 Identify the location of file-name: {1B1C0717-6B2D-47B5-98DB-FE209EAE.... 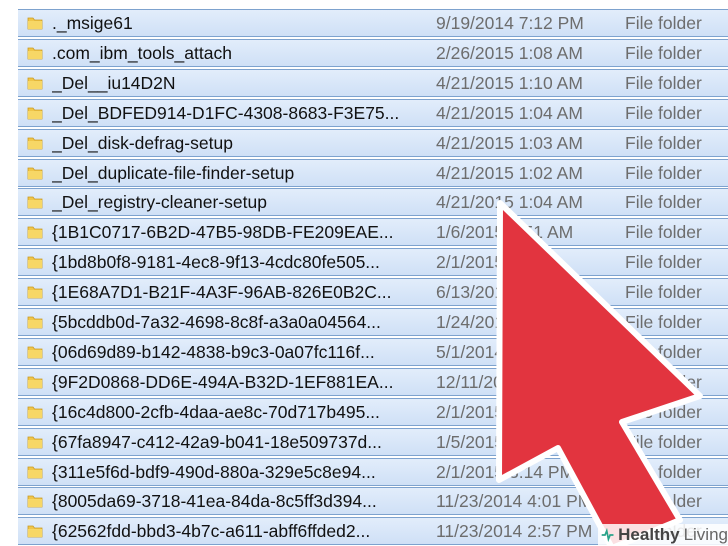
(223, 232).